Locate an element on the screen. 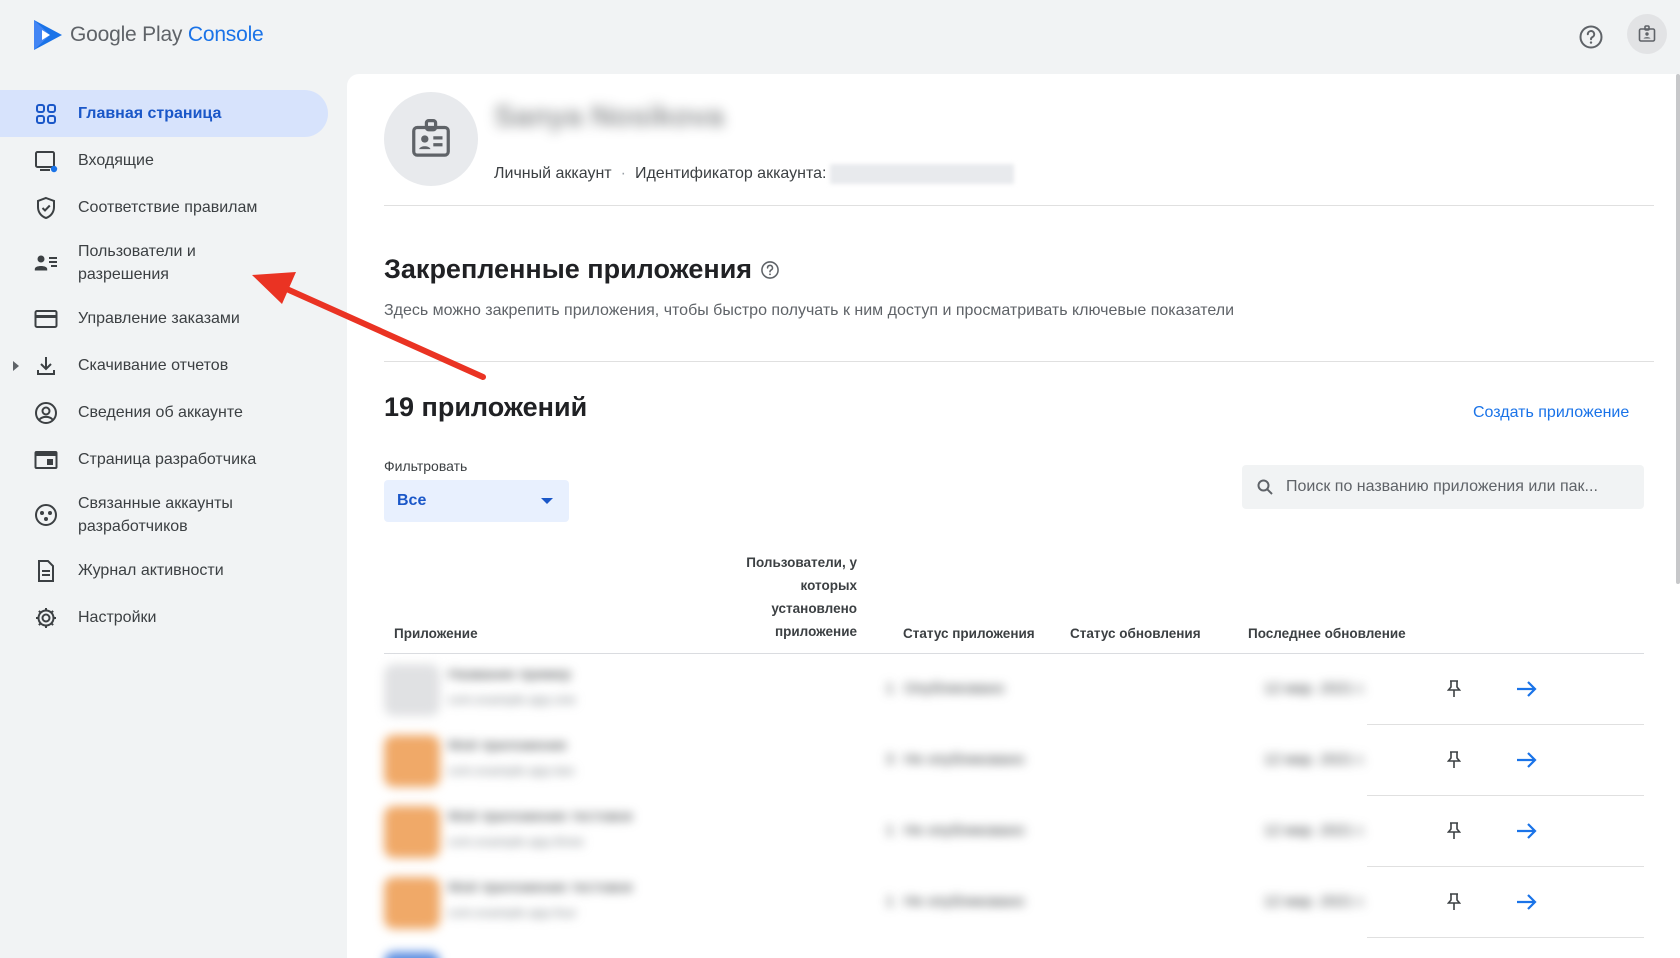  sidebar-item-reports: Скачивание отчетов is located at coordinates (167, 365).